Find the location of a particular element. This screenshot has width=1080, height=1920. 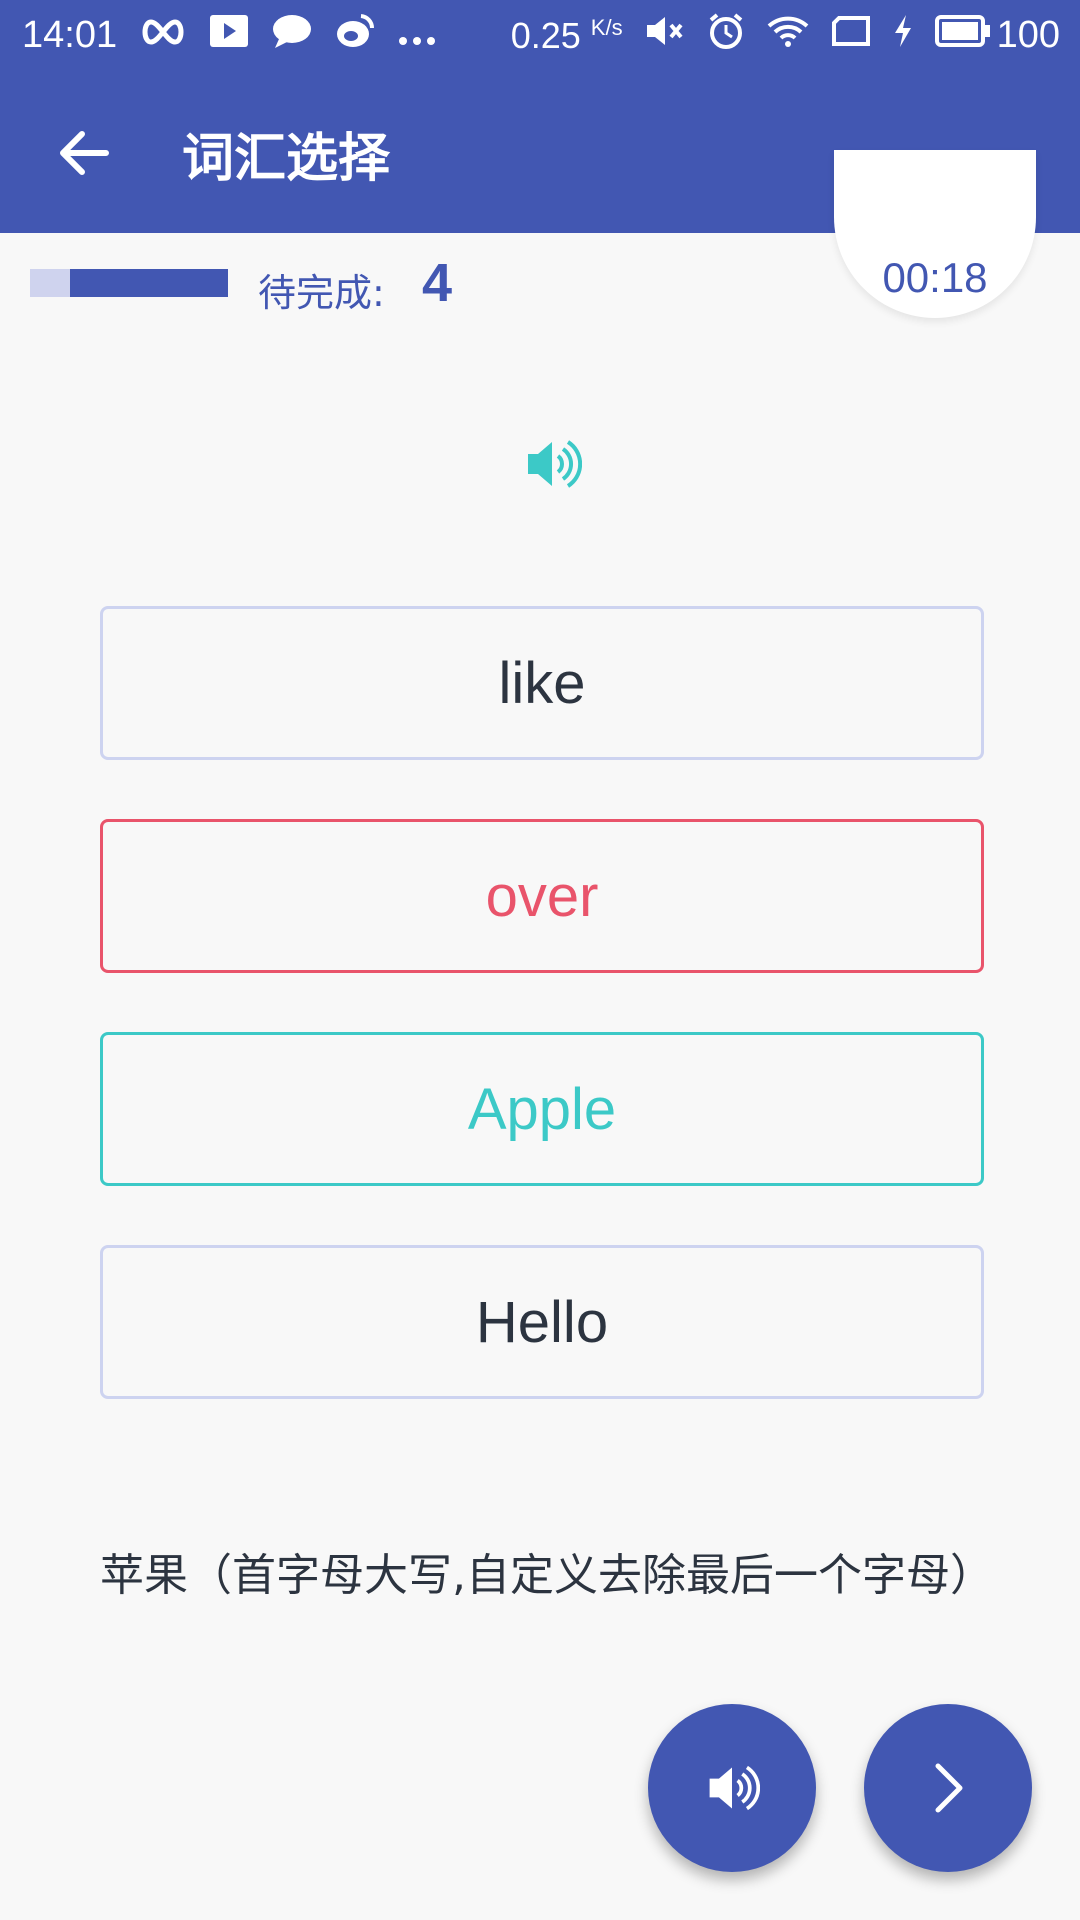

progress-bar-fill is located at coordinates (148, 283).